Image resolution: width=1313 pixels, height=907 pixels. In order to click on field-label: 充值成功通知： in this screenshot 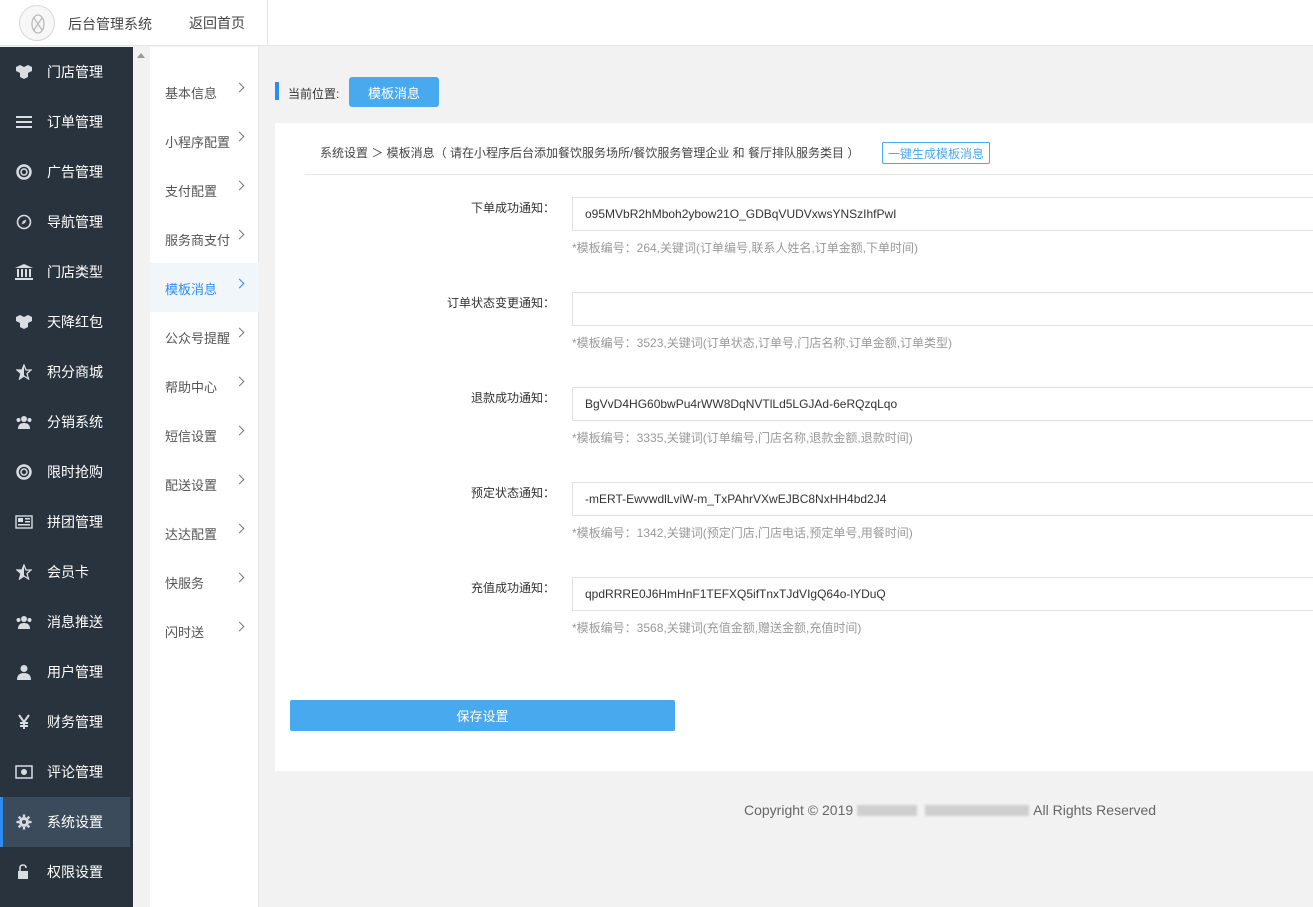, I will do `click(512, 588)`.